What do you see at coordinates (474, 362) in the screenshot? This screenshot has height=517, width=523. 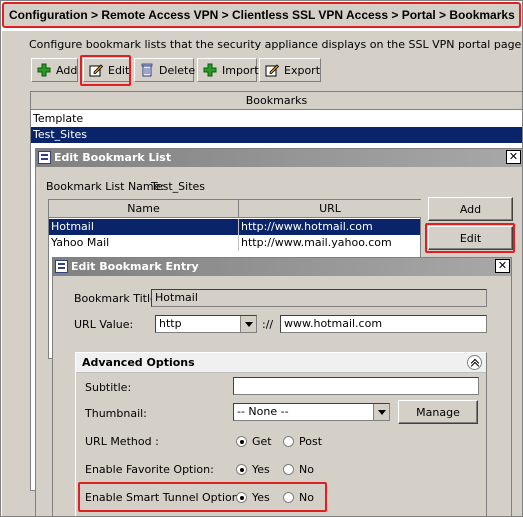 I see `collapse-icon` at bounding box center [474, 362].